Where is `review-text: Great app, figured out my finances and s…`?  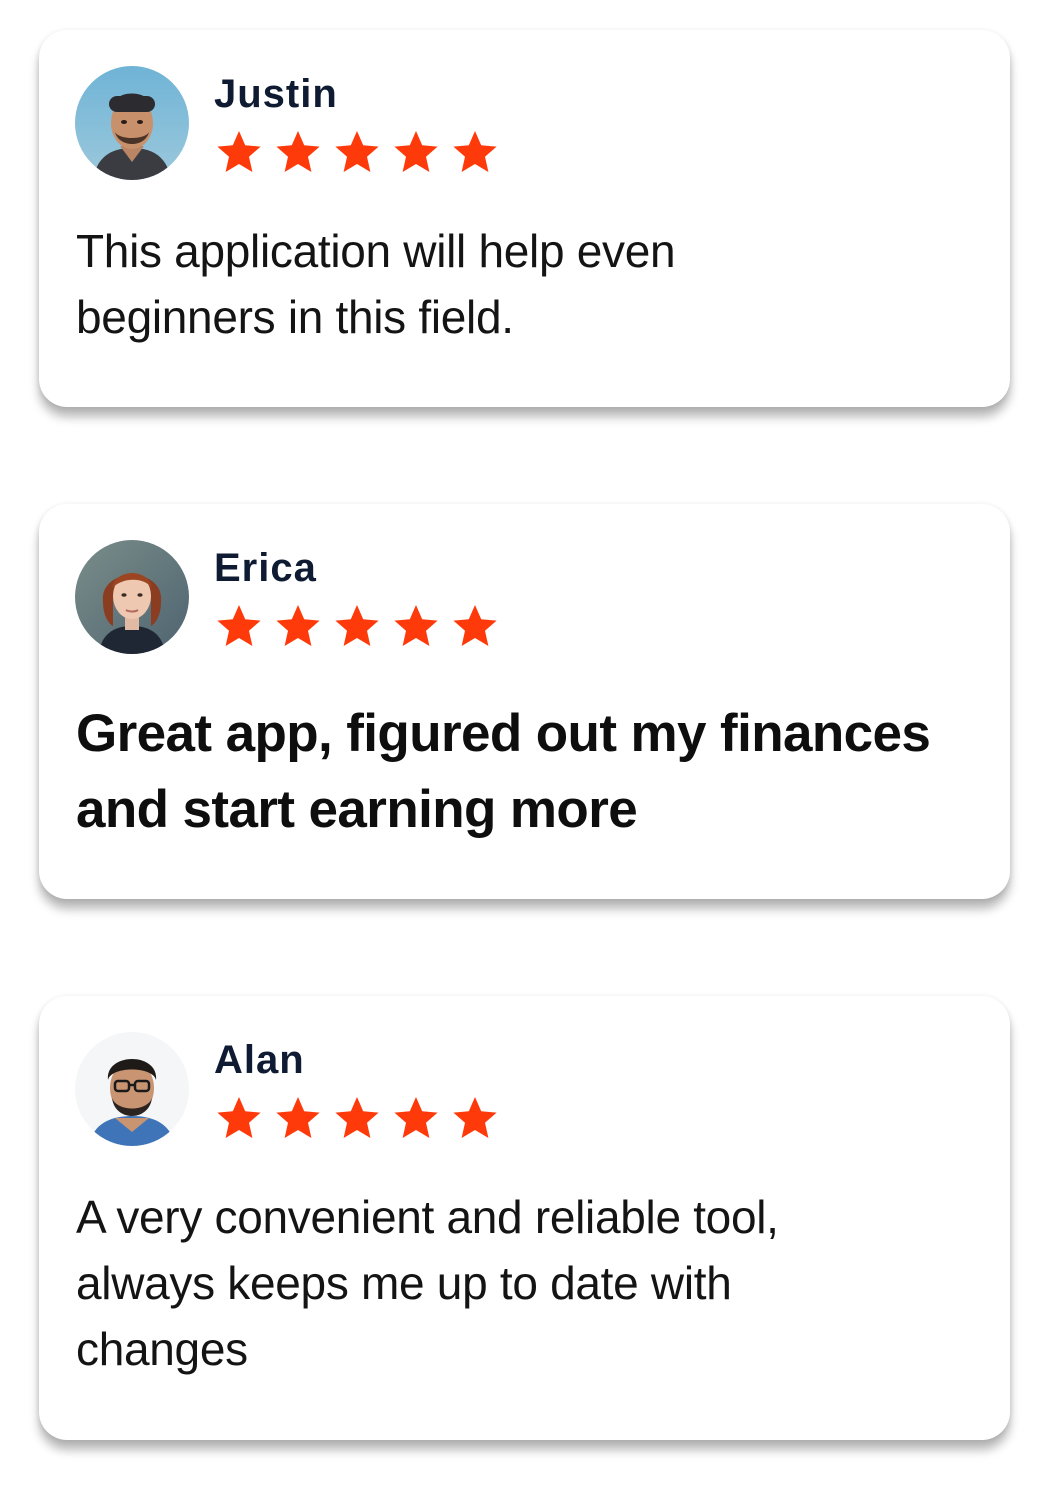 review-text: Great app, figured out my finances and s… is located at coordinates (503, 771).